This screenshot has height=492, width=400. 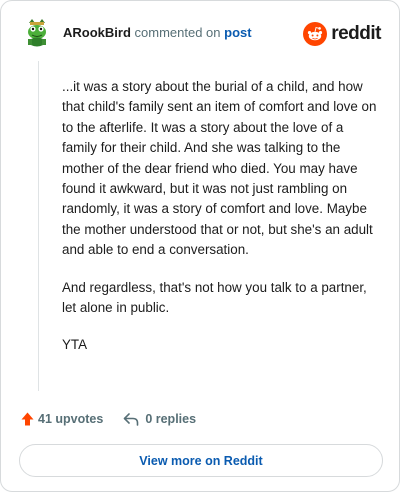 What do you see at coordinates (37, 32) in the screenshot?
I see `frog-avatar-icon` at bounding box center [37, 32].